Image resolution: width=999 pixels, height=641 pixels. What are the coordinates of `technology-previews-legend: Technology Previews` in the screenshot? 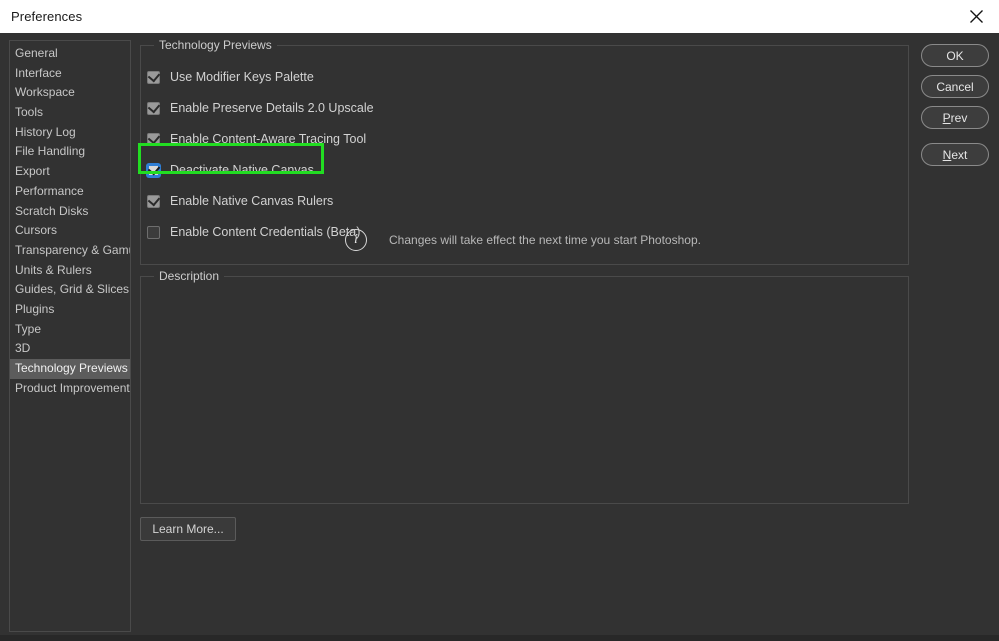 It's located at (215, 45).